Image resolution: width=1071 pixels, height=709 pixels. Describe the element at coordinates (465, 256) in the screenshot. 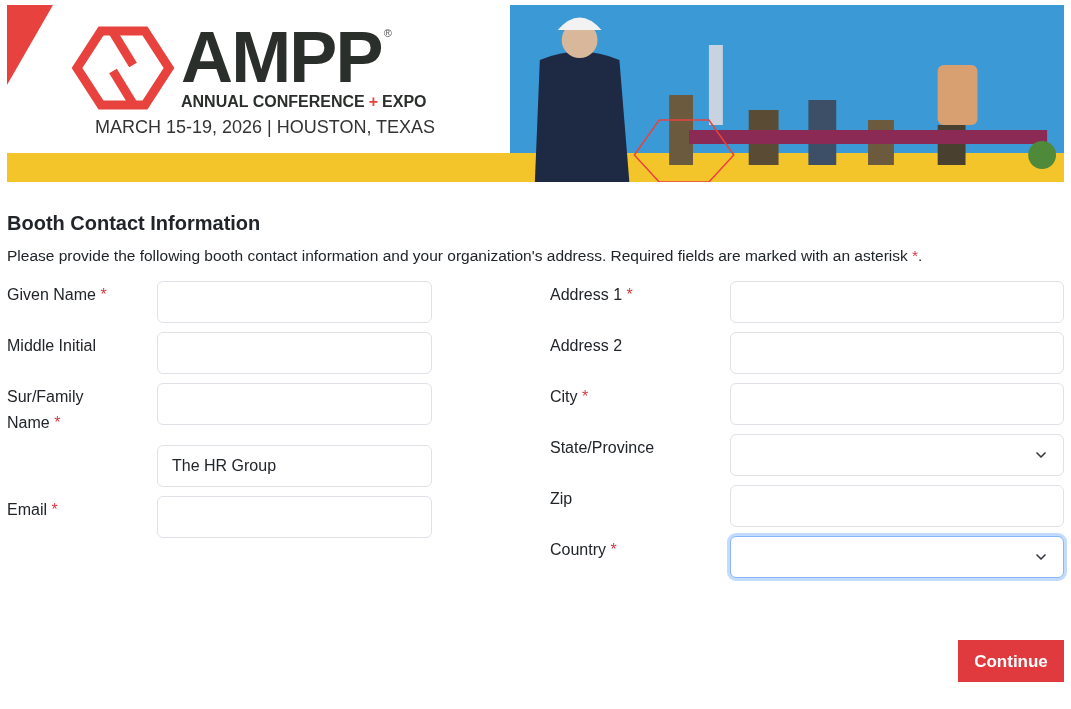

I see `intro-text: Please provide the following booth contact information and your organization's address. Required fields are marked with an asterisk *.` at that location.